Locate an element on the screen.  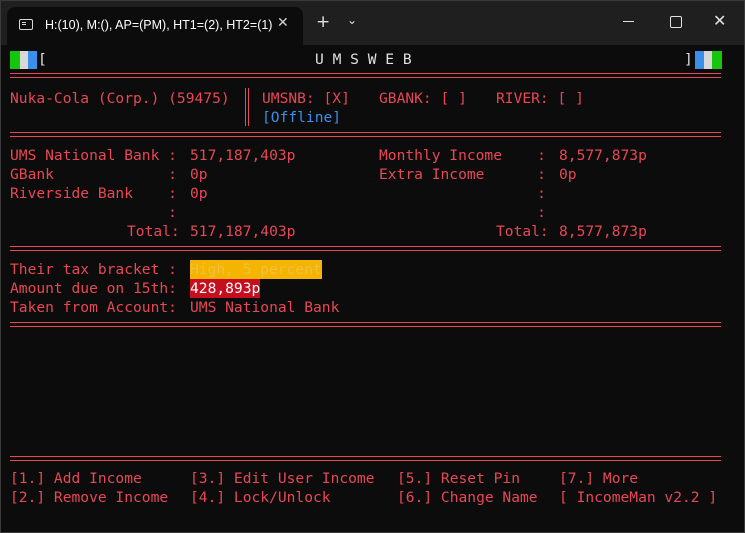
account-label: UMS National Bank : is located at coordinates (93, 155).